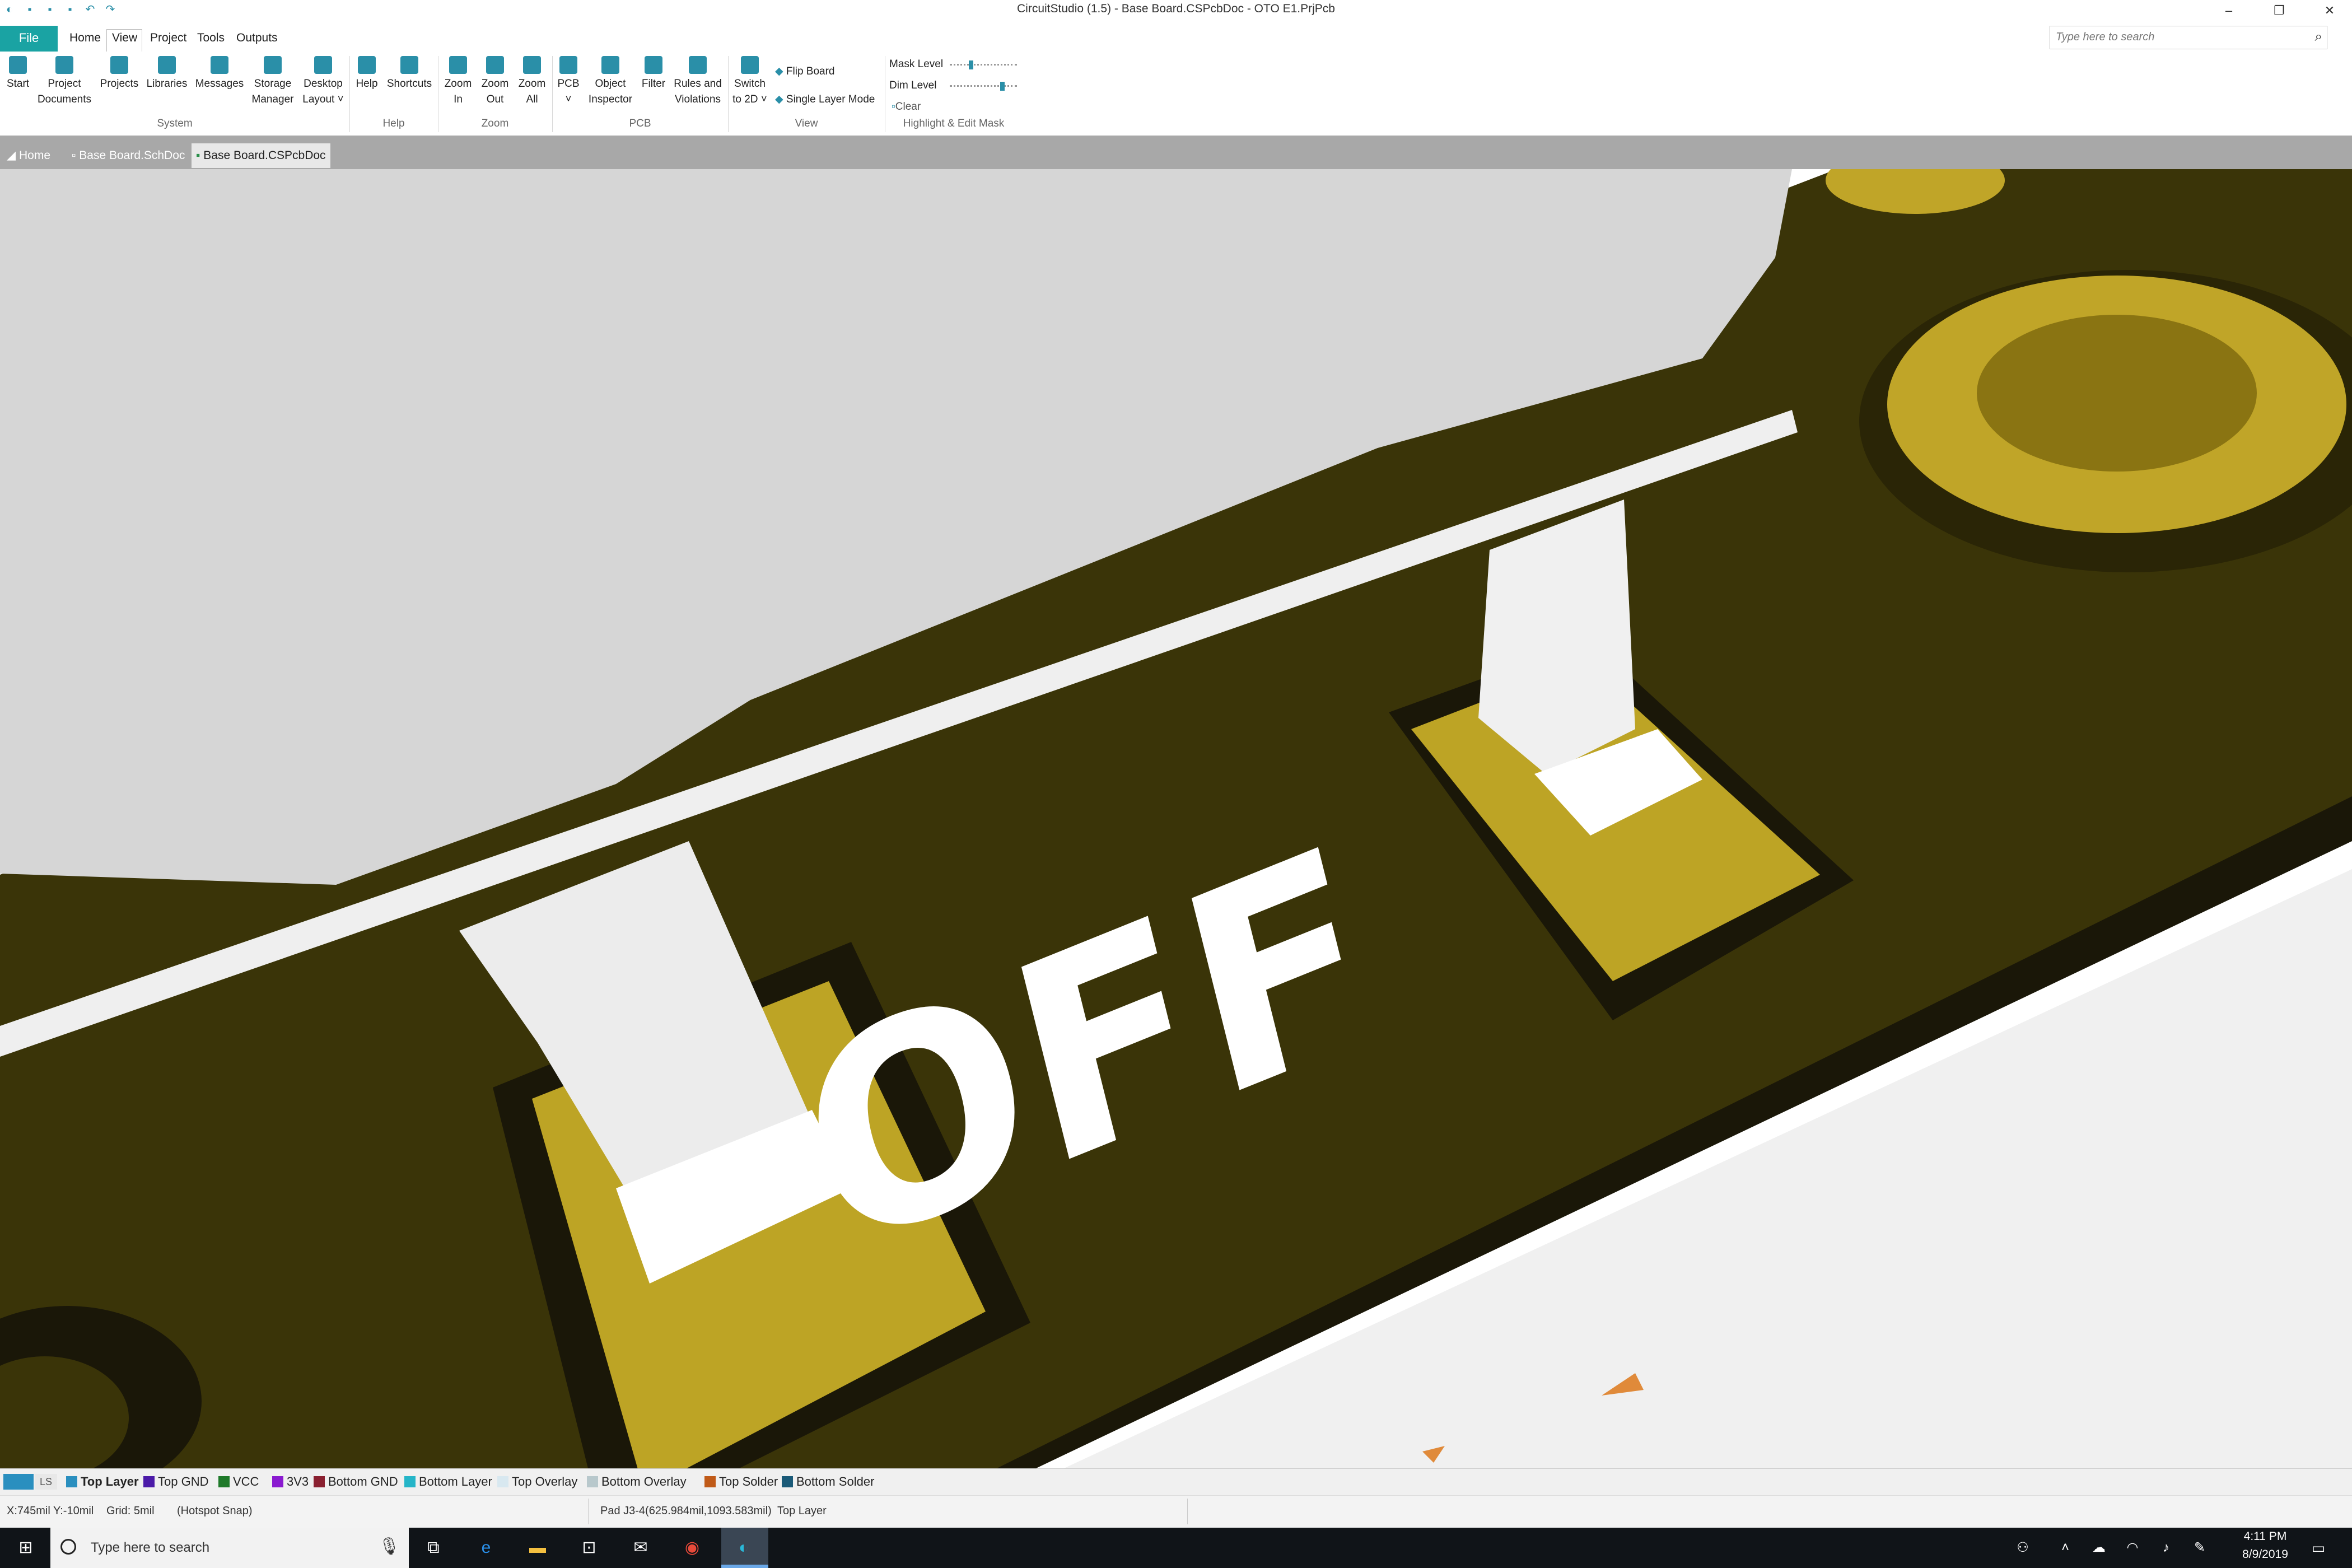  I want to click on projects-button: Projects, so click(119, 74).